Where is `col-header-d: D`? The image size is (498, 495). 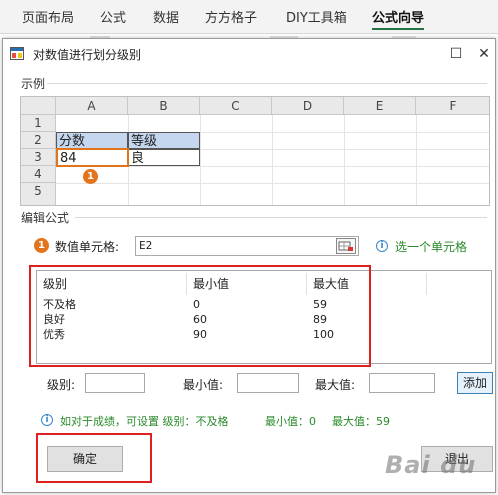 col-header-d: D is located at coordinates (308, 106).